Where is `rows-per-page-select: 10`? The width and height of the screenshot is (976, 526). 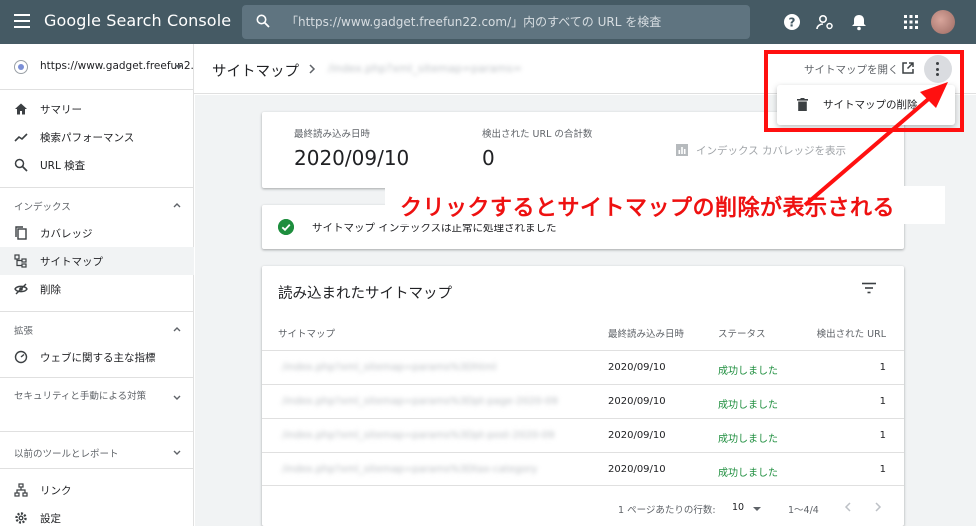 rows-per-page-select: 10 is located at coordinates (738, 507).